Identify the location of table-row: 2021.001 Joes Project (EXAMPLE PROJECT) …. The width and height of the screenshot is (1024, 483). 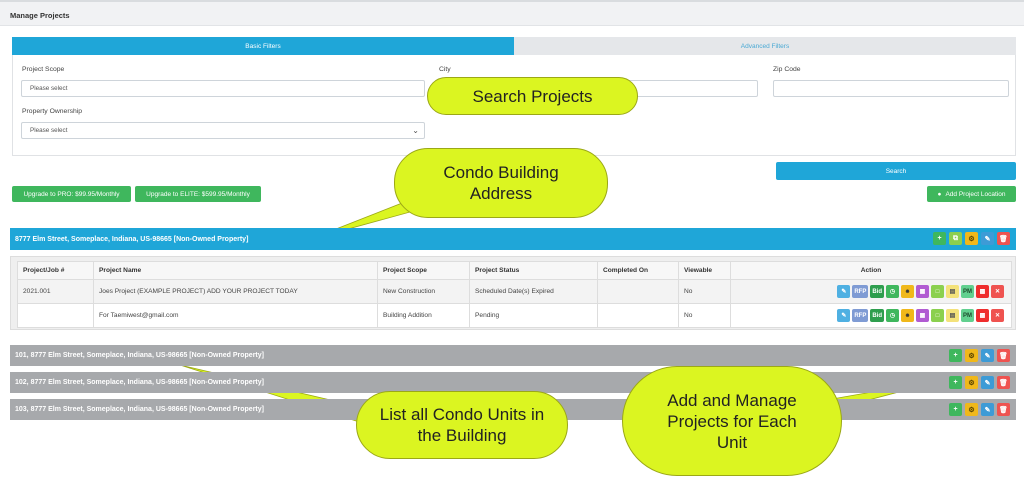
(514, 291).